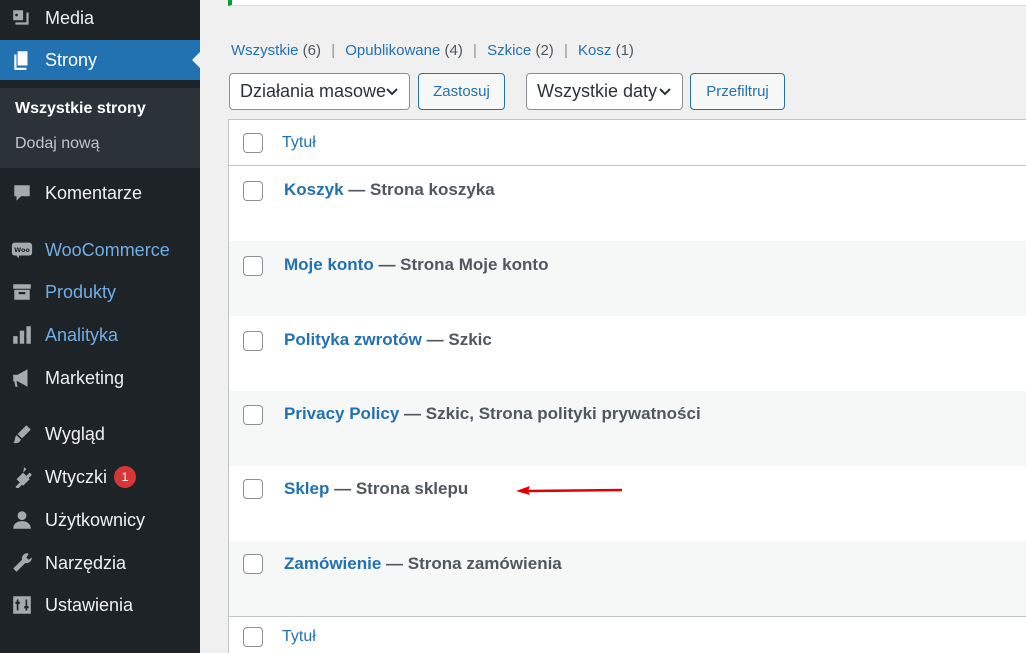 Image resolution: width=1026 pixels, height=653 pixels. Describe the element at coordinates (306, 488) in the screenshot. I see `page-title-link: Sklep` at that location.